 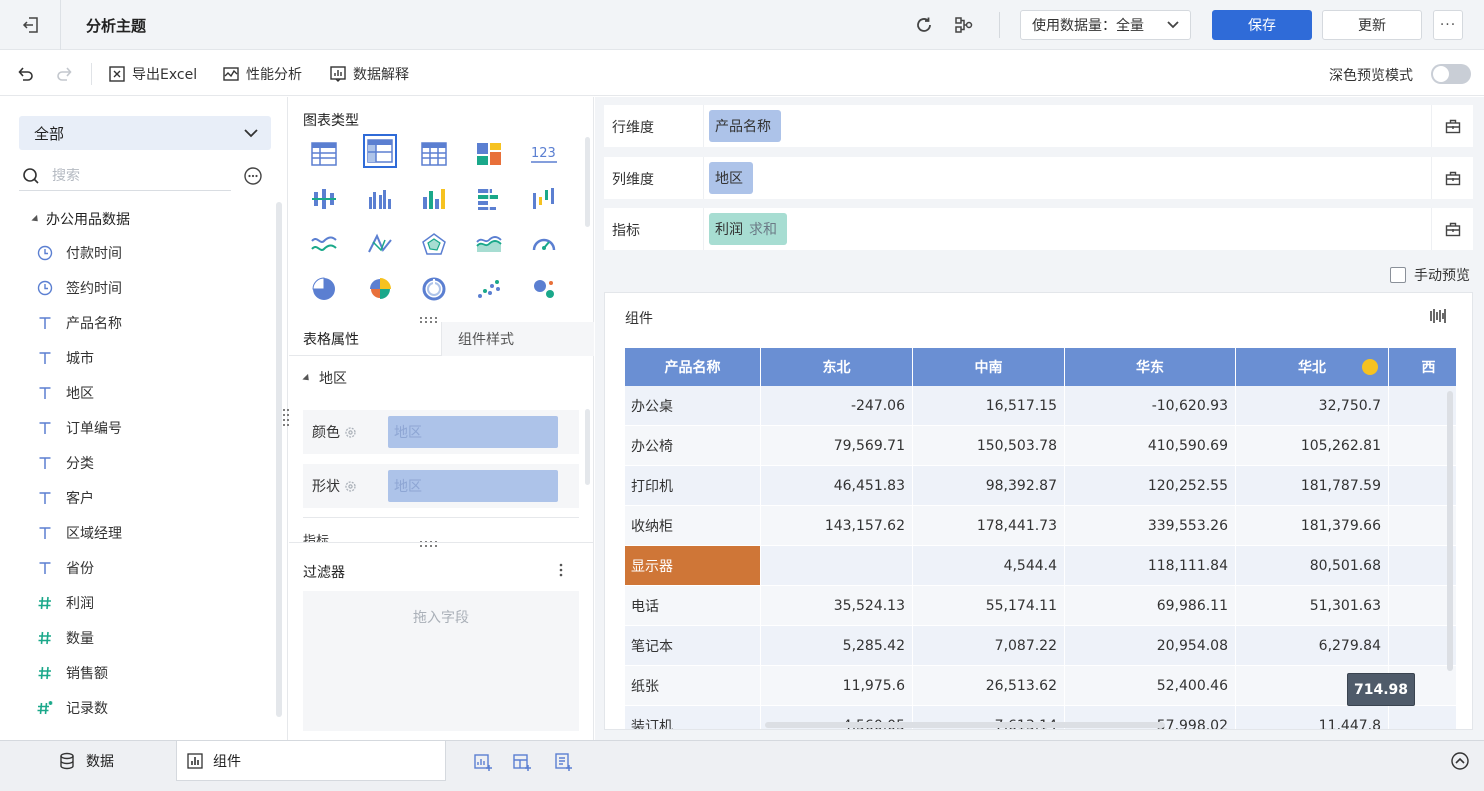 What do you see at coordinates (693, 406) in the screenshot?
I see `row-header-cell: 办公桌` at bounding box center [693, 406].